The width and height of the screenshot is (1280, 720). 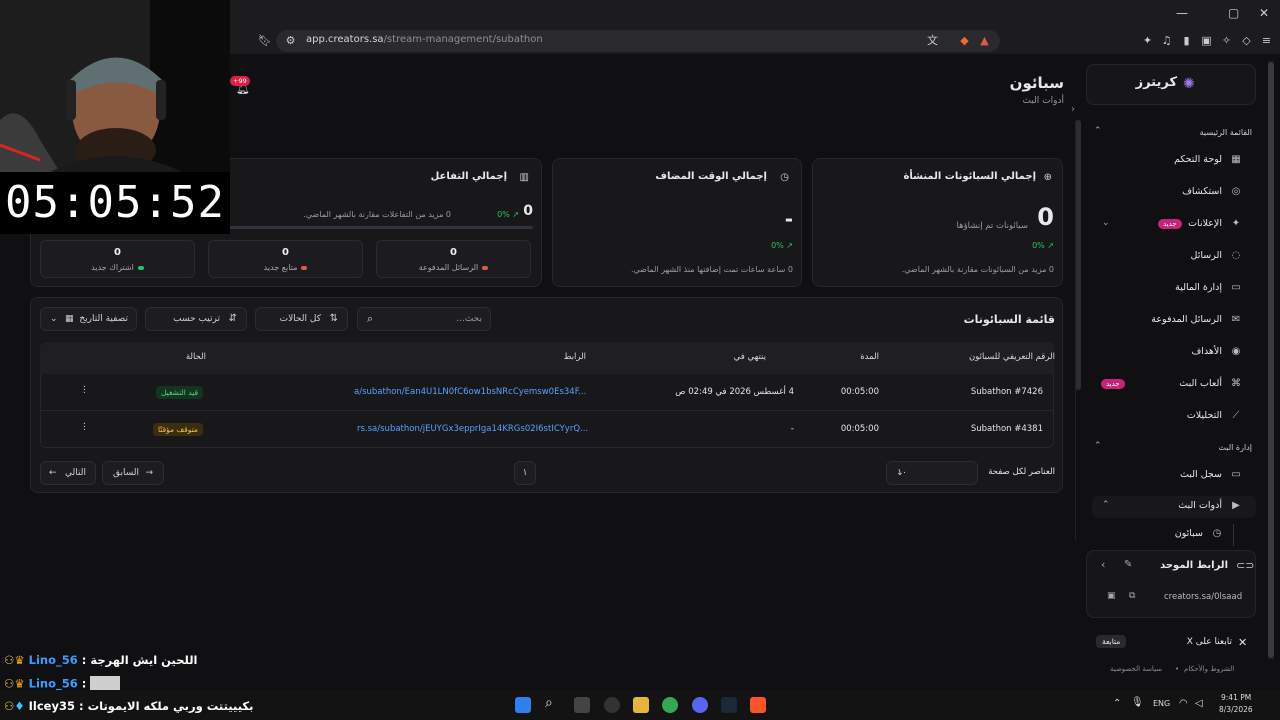 What do you see at coordinates (1266, 40) in the screenshot?
I see `menu-icon: ≡` at bounding box center [1266, 40].